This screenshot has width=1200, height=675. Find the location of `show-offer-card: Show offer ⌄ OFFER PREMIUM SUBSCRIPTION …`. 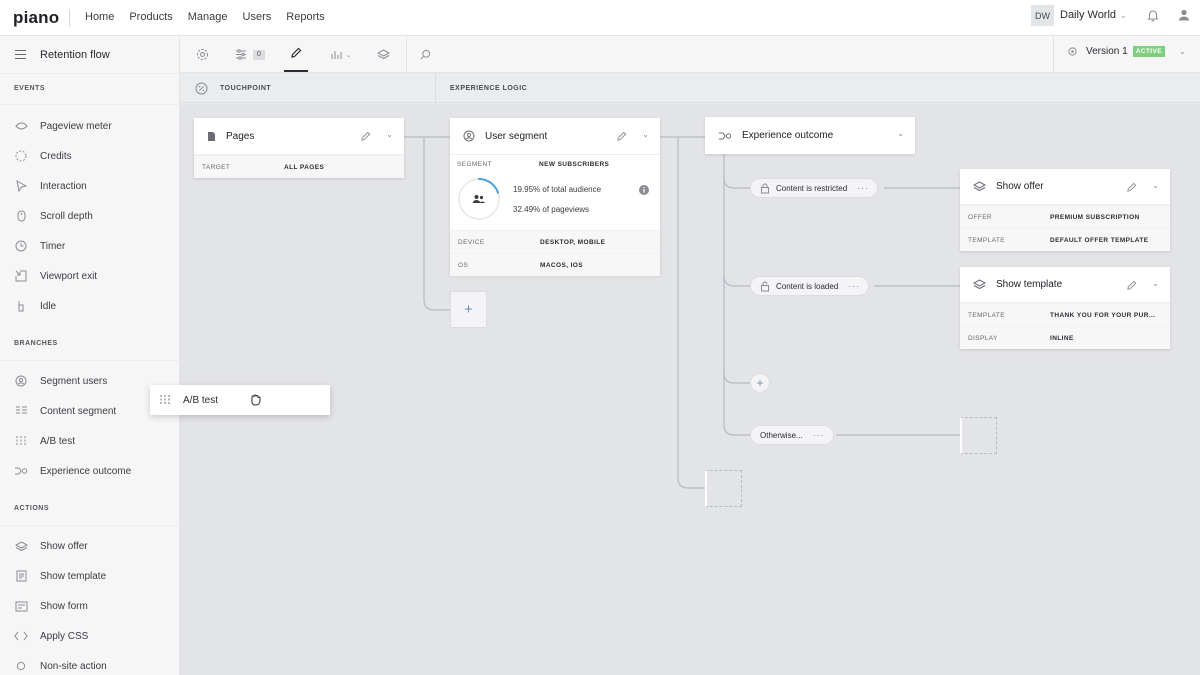

show-offer-card: Show offer ⌄ OFFER PREMIUM SUBSCRIPTION … is located at coordinates (1065, 210).